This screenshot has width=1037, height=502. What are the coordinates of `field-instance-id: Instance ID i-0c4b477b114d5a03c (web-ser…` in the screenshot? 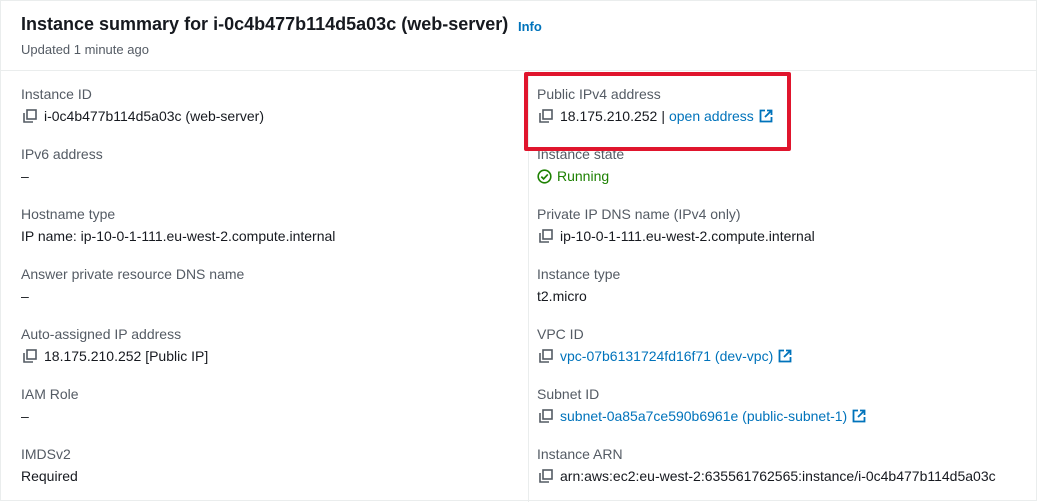 It's located at (142, 105).